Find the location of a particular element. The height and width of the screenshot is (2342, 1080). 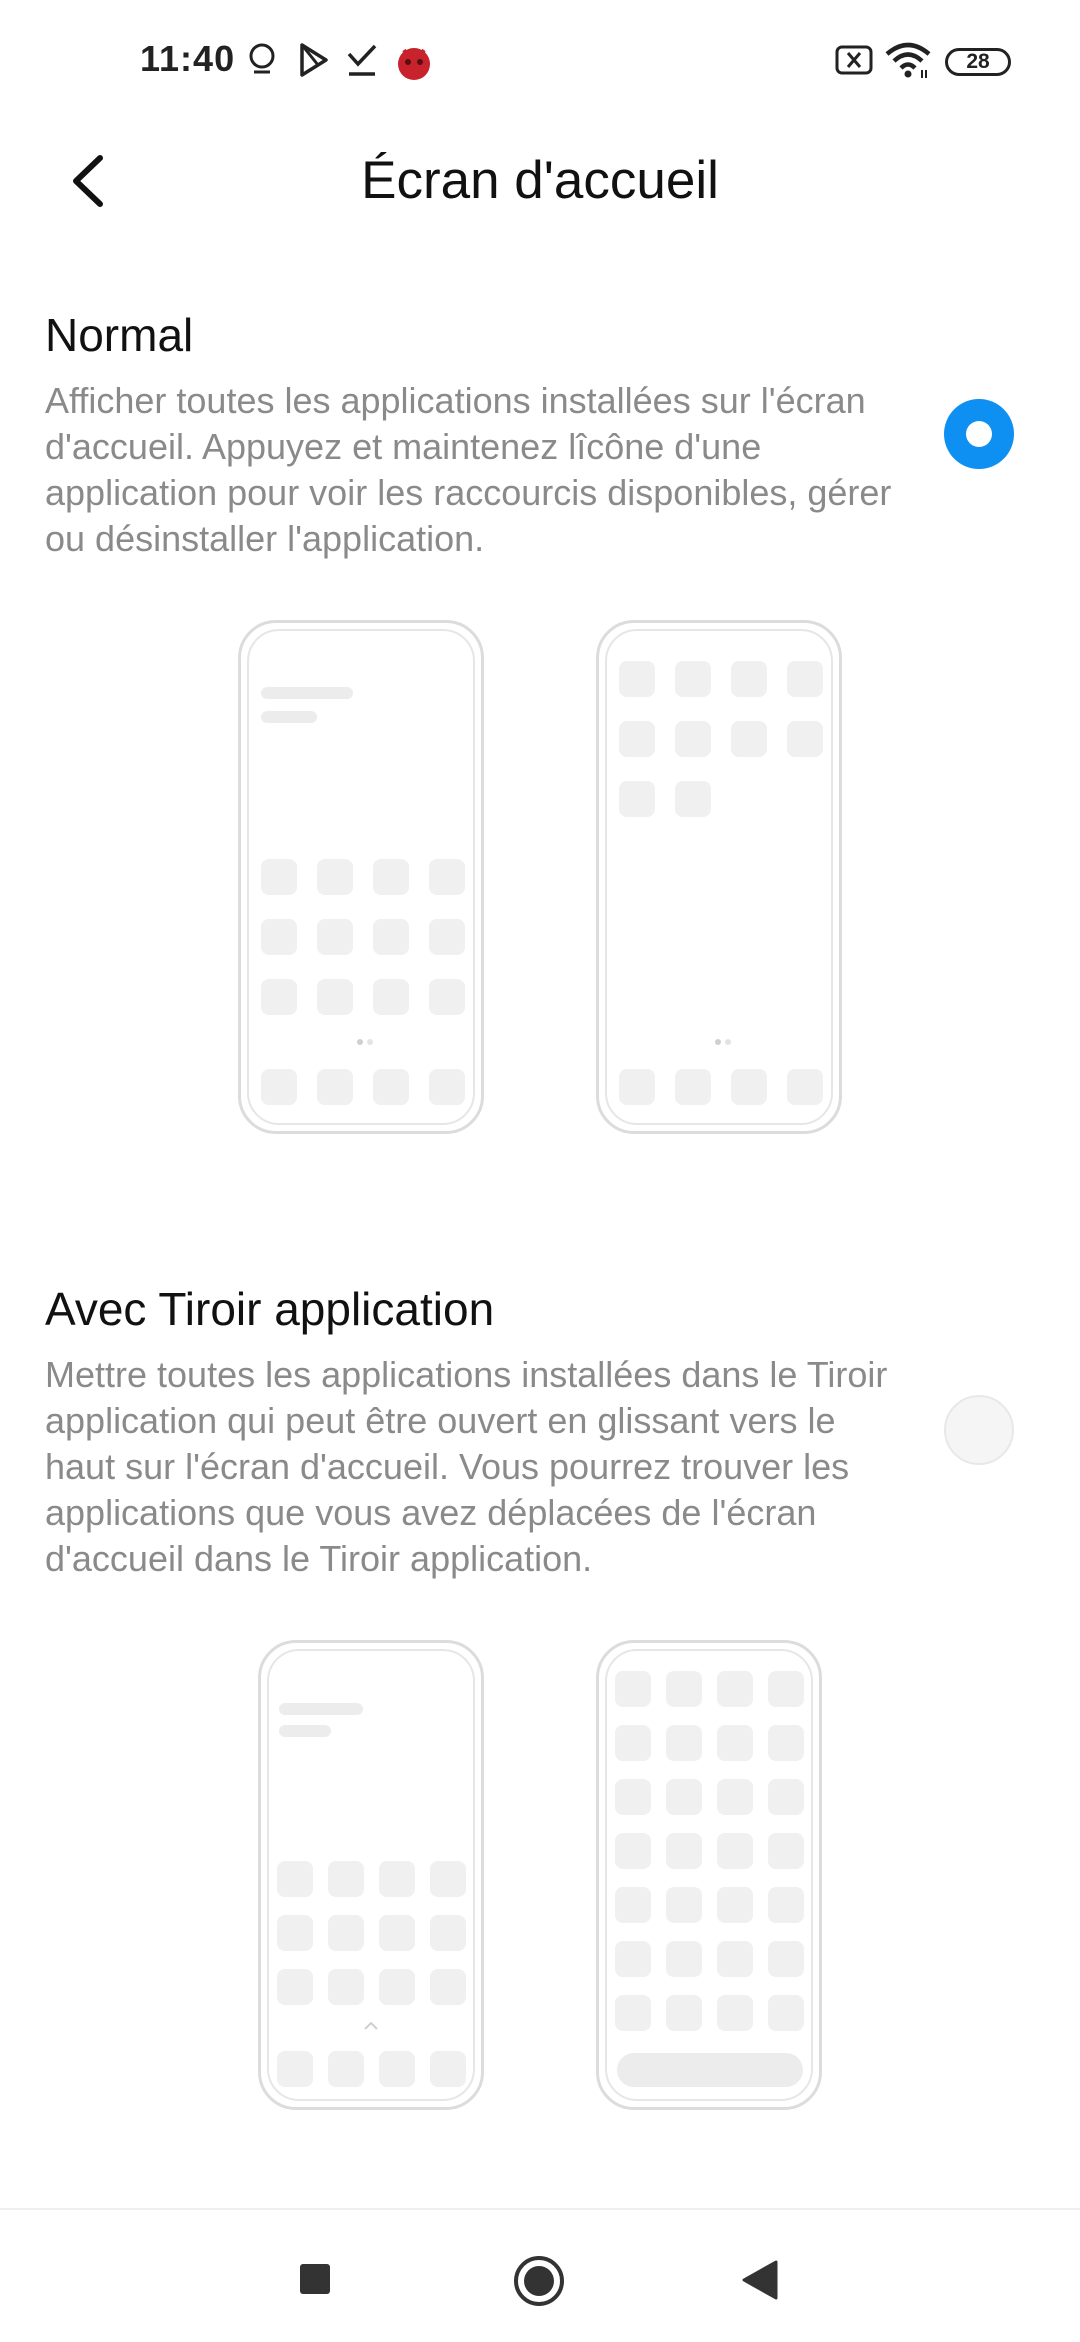

recents-square-icon is located at coordinates (315, 2279).